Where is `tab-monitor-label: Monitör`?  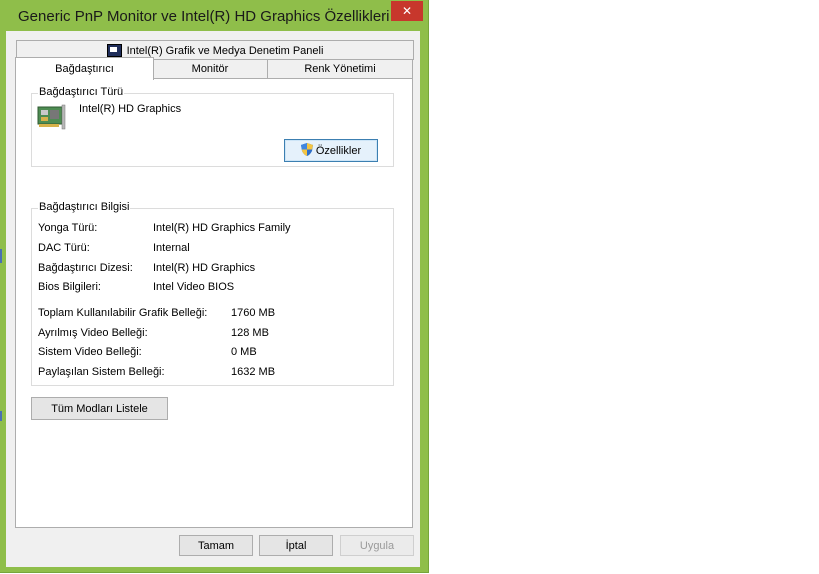
tab-monitor-label: Monitör is located at coordinates (210, 69).